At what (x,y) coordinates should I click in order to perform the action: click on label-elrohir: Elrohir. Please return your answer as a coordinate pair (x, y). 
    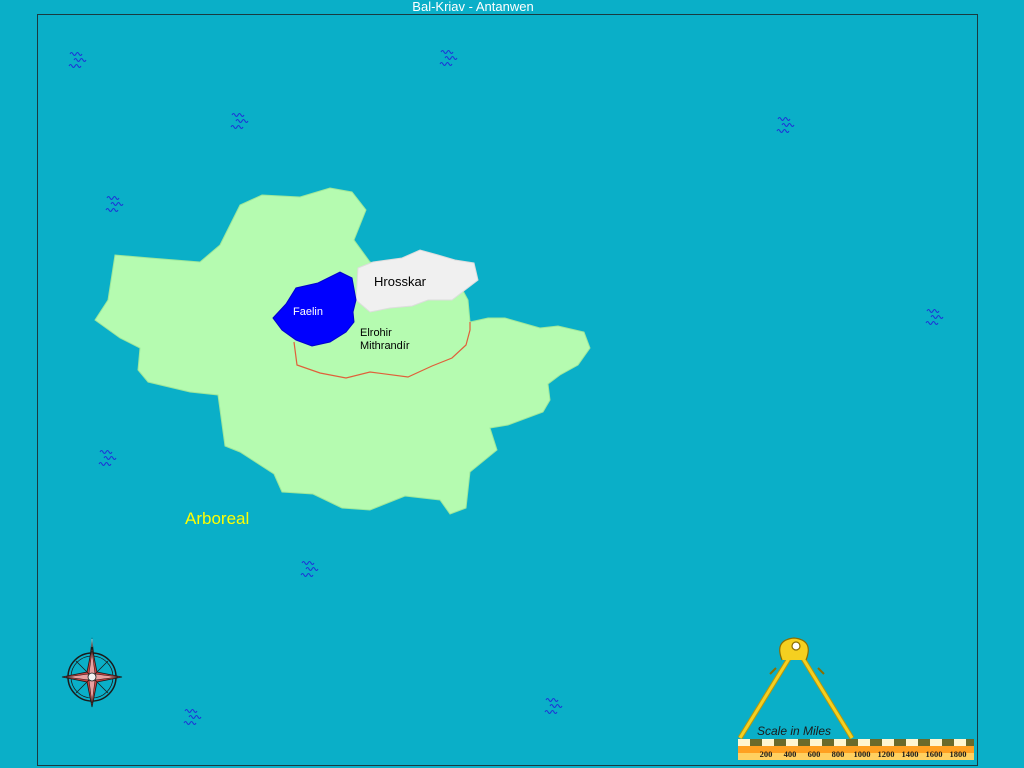
    Looking at the image, I should click on (376, 333).